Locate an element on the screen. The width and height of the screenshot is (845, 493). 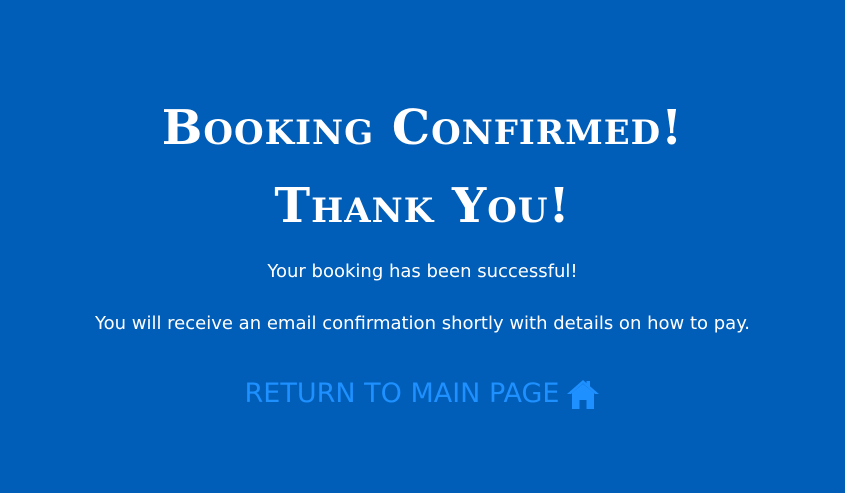
return-to-main-page-link: RETURN TO MAIN PAGE is located at coordinates (422, 394).